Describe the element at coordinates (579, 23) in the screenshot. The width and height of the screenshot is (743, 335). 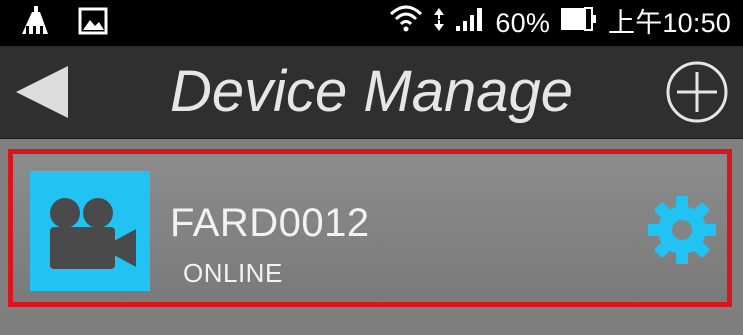
I see `battery-icon` at that location.